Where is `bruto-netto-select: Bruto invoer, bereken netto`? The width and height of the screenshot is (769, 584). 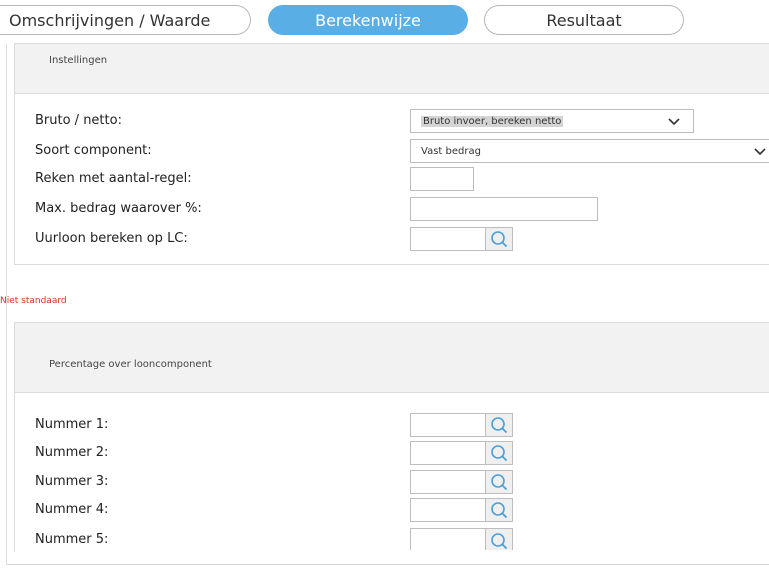
bruto-netto-select: Bruto invoer, bereken netto is located at coordinates (552, 121).